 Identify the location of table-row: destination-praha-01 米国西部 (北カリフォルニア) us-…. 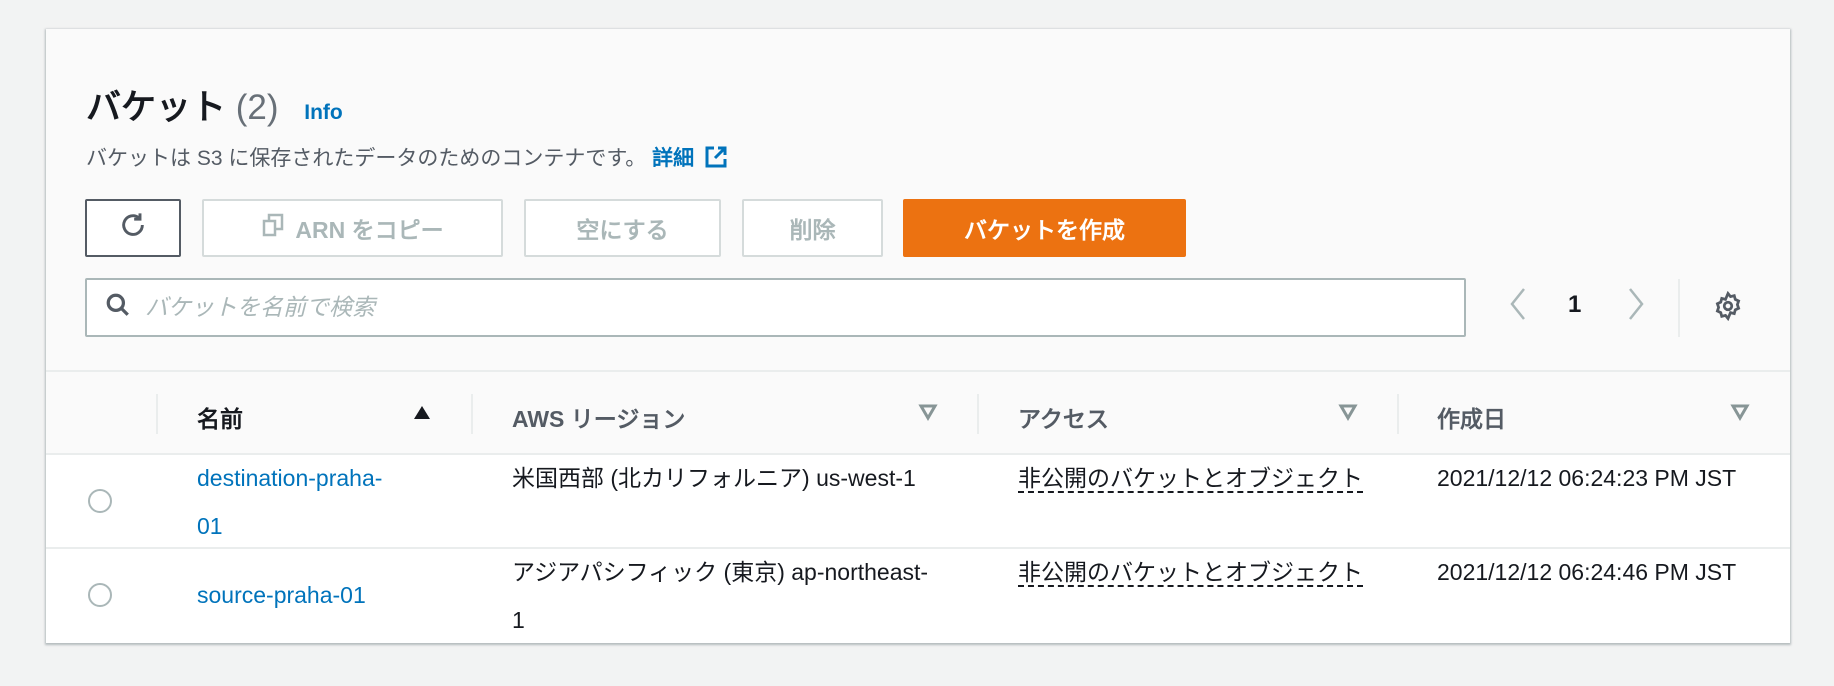
(918, 502).